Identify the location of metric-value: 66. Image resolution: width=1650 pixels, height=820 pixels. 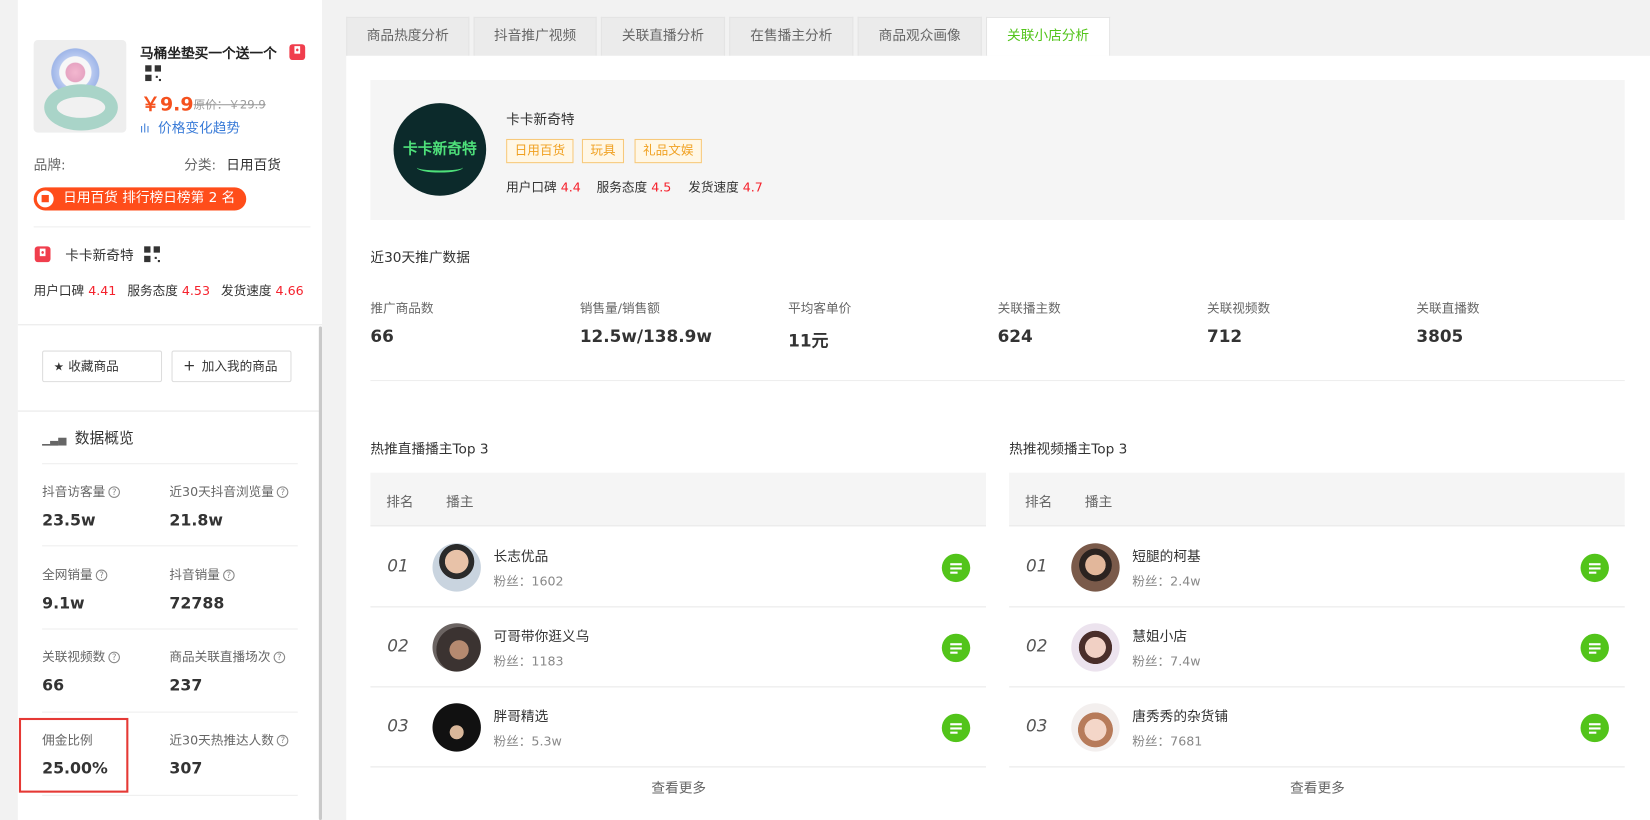
(53, 685).